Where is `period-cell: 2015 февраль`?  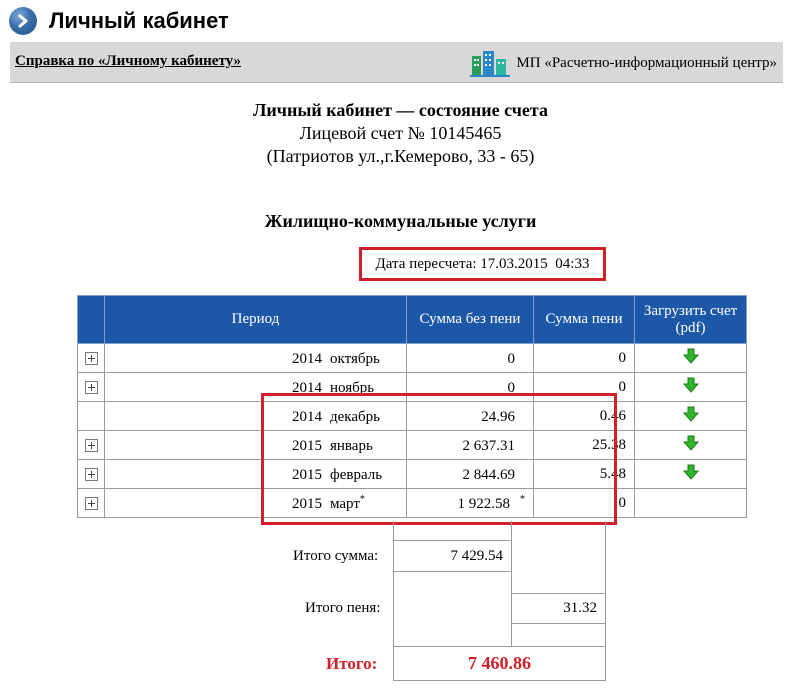 period-cell: 2015 февраль is located at coordinates (255, 474).